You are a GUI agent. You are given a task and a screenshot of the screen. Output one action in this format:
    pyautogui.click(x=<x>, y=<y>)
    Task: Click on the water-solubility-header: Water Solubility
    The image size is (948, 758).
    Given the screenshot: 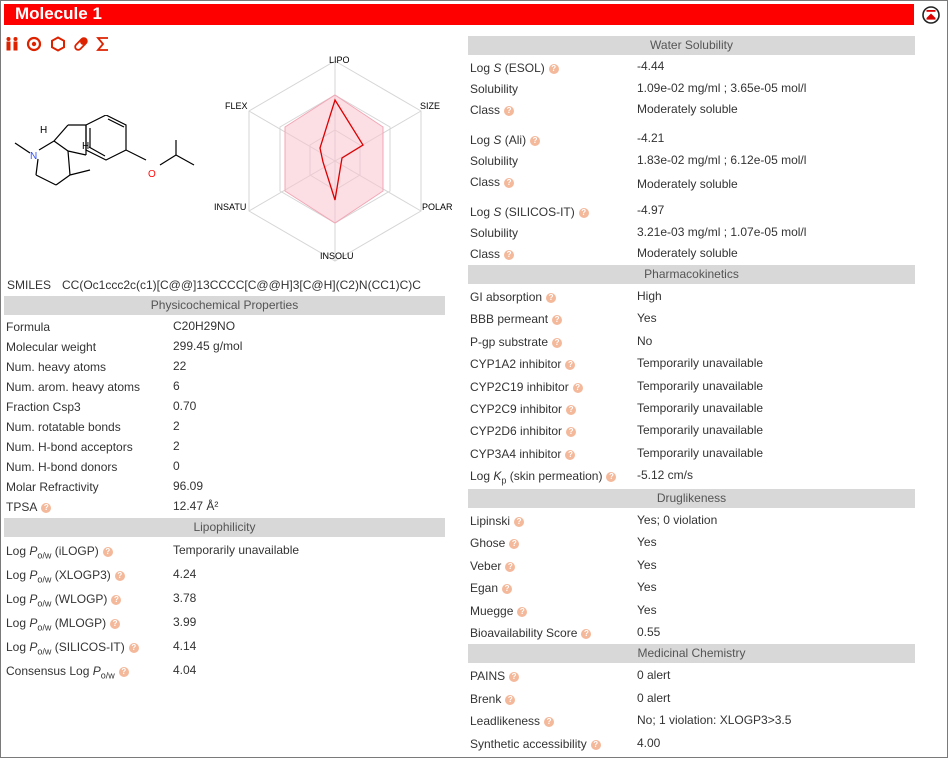 What is the action you would take?
    pyautogui.click(x=691, y=45)
    